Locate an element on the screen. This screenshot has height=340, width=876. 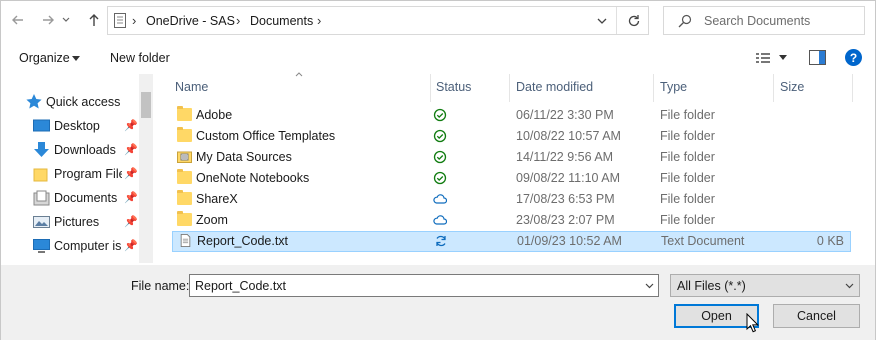
new-folder-button: New folder is located at coordinates (140, 58).